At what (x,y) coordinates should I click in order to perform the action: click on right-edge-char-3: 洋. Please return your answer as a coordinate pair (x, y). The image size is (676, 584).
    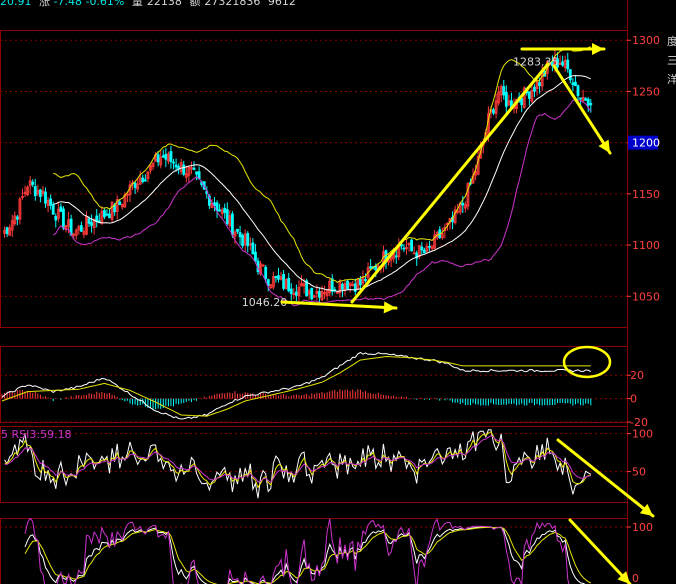
    Looking at the image, I should click on (671, 79).